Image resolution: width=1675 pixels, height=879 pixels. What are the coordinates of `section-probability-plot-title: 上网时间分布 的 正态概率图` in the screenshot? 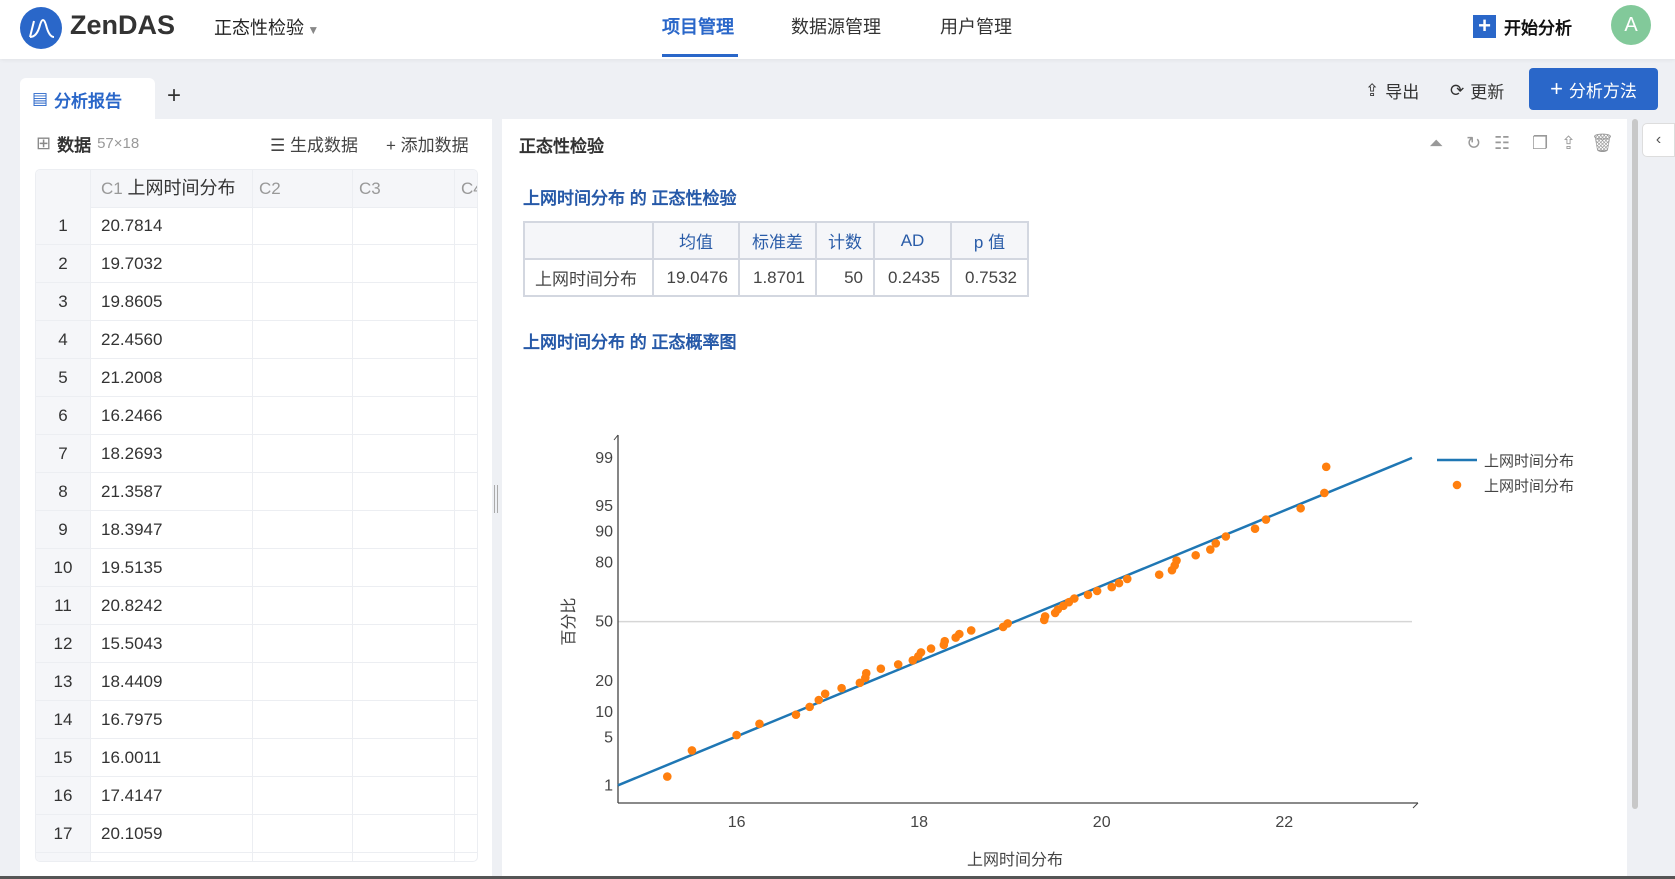 It's located at (630, 342).